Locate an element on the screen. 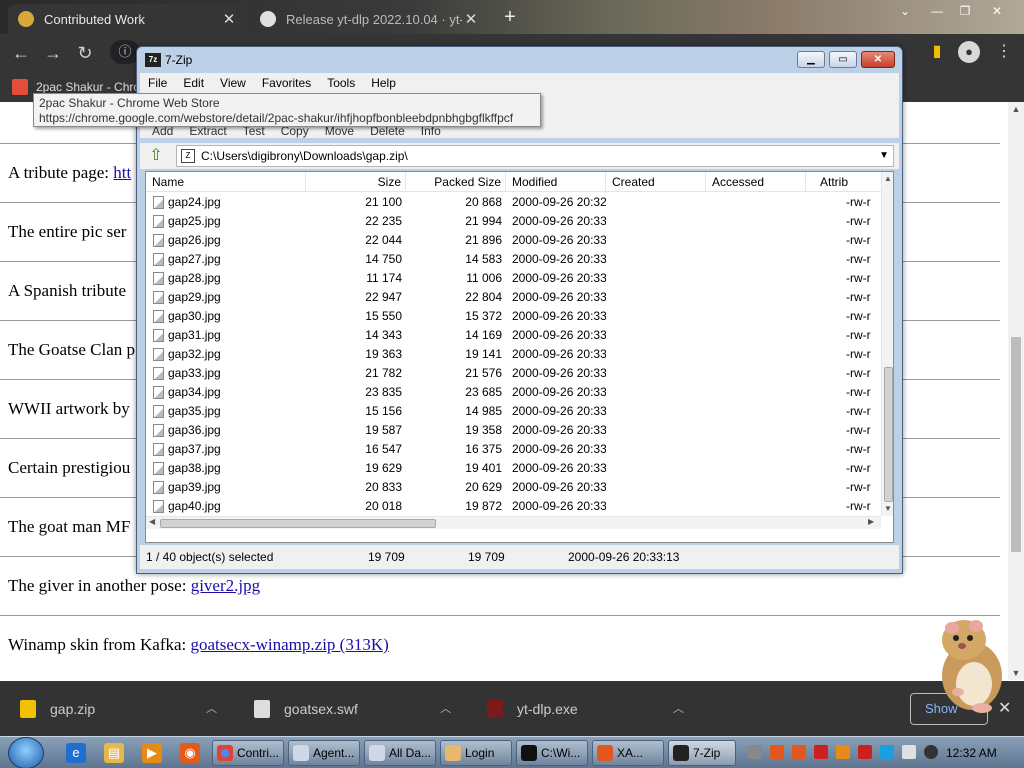 This screenshot has width=1024, height=768. download-item-yt-dlp-exe: yt-dlp.exe ︿ is located at coordinates (592, 708).